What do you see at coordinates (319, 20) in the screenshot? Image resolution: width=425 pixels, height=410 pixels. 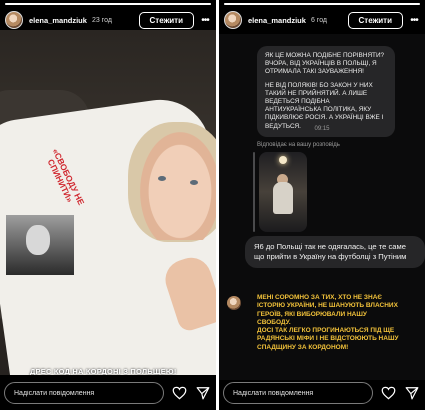 I see `post-time: 6 год` at bounding box center [319, 20].